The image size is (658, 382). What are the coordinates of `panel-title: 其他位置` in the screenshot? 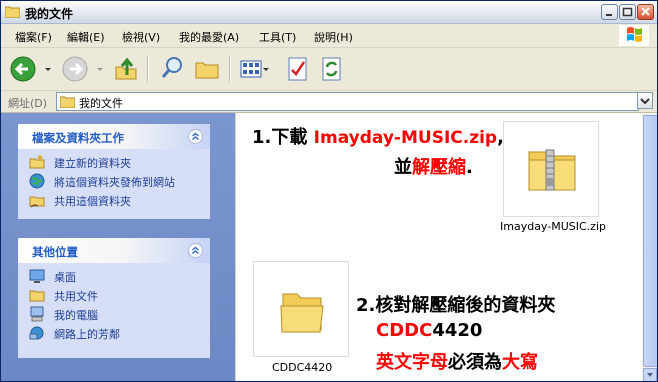 It's located at (55, 252).